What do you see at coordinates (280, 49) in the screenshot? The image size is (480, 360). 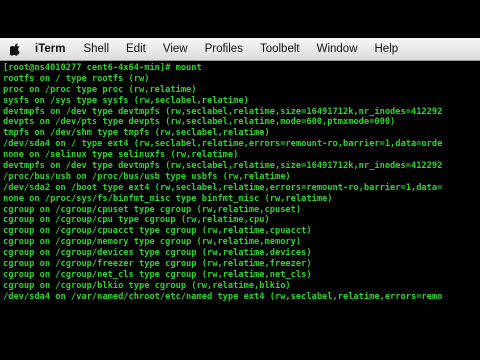 I see `menu-toolbelt: Toolbelt` at bounding box center [280, 49].